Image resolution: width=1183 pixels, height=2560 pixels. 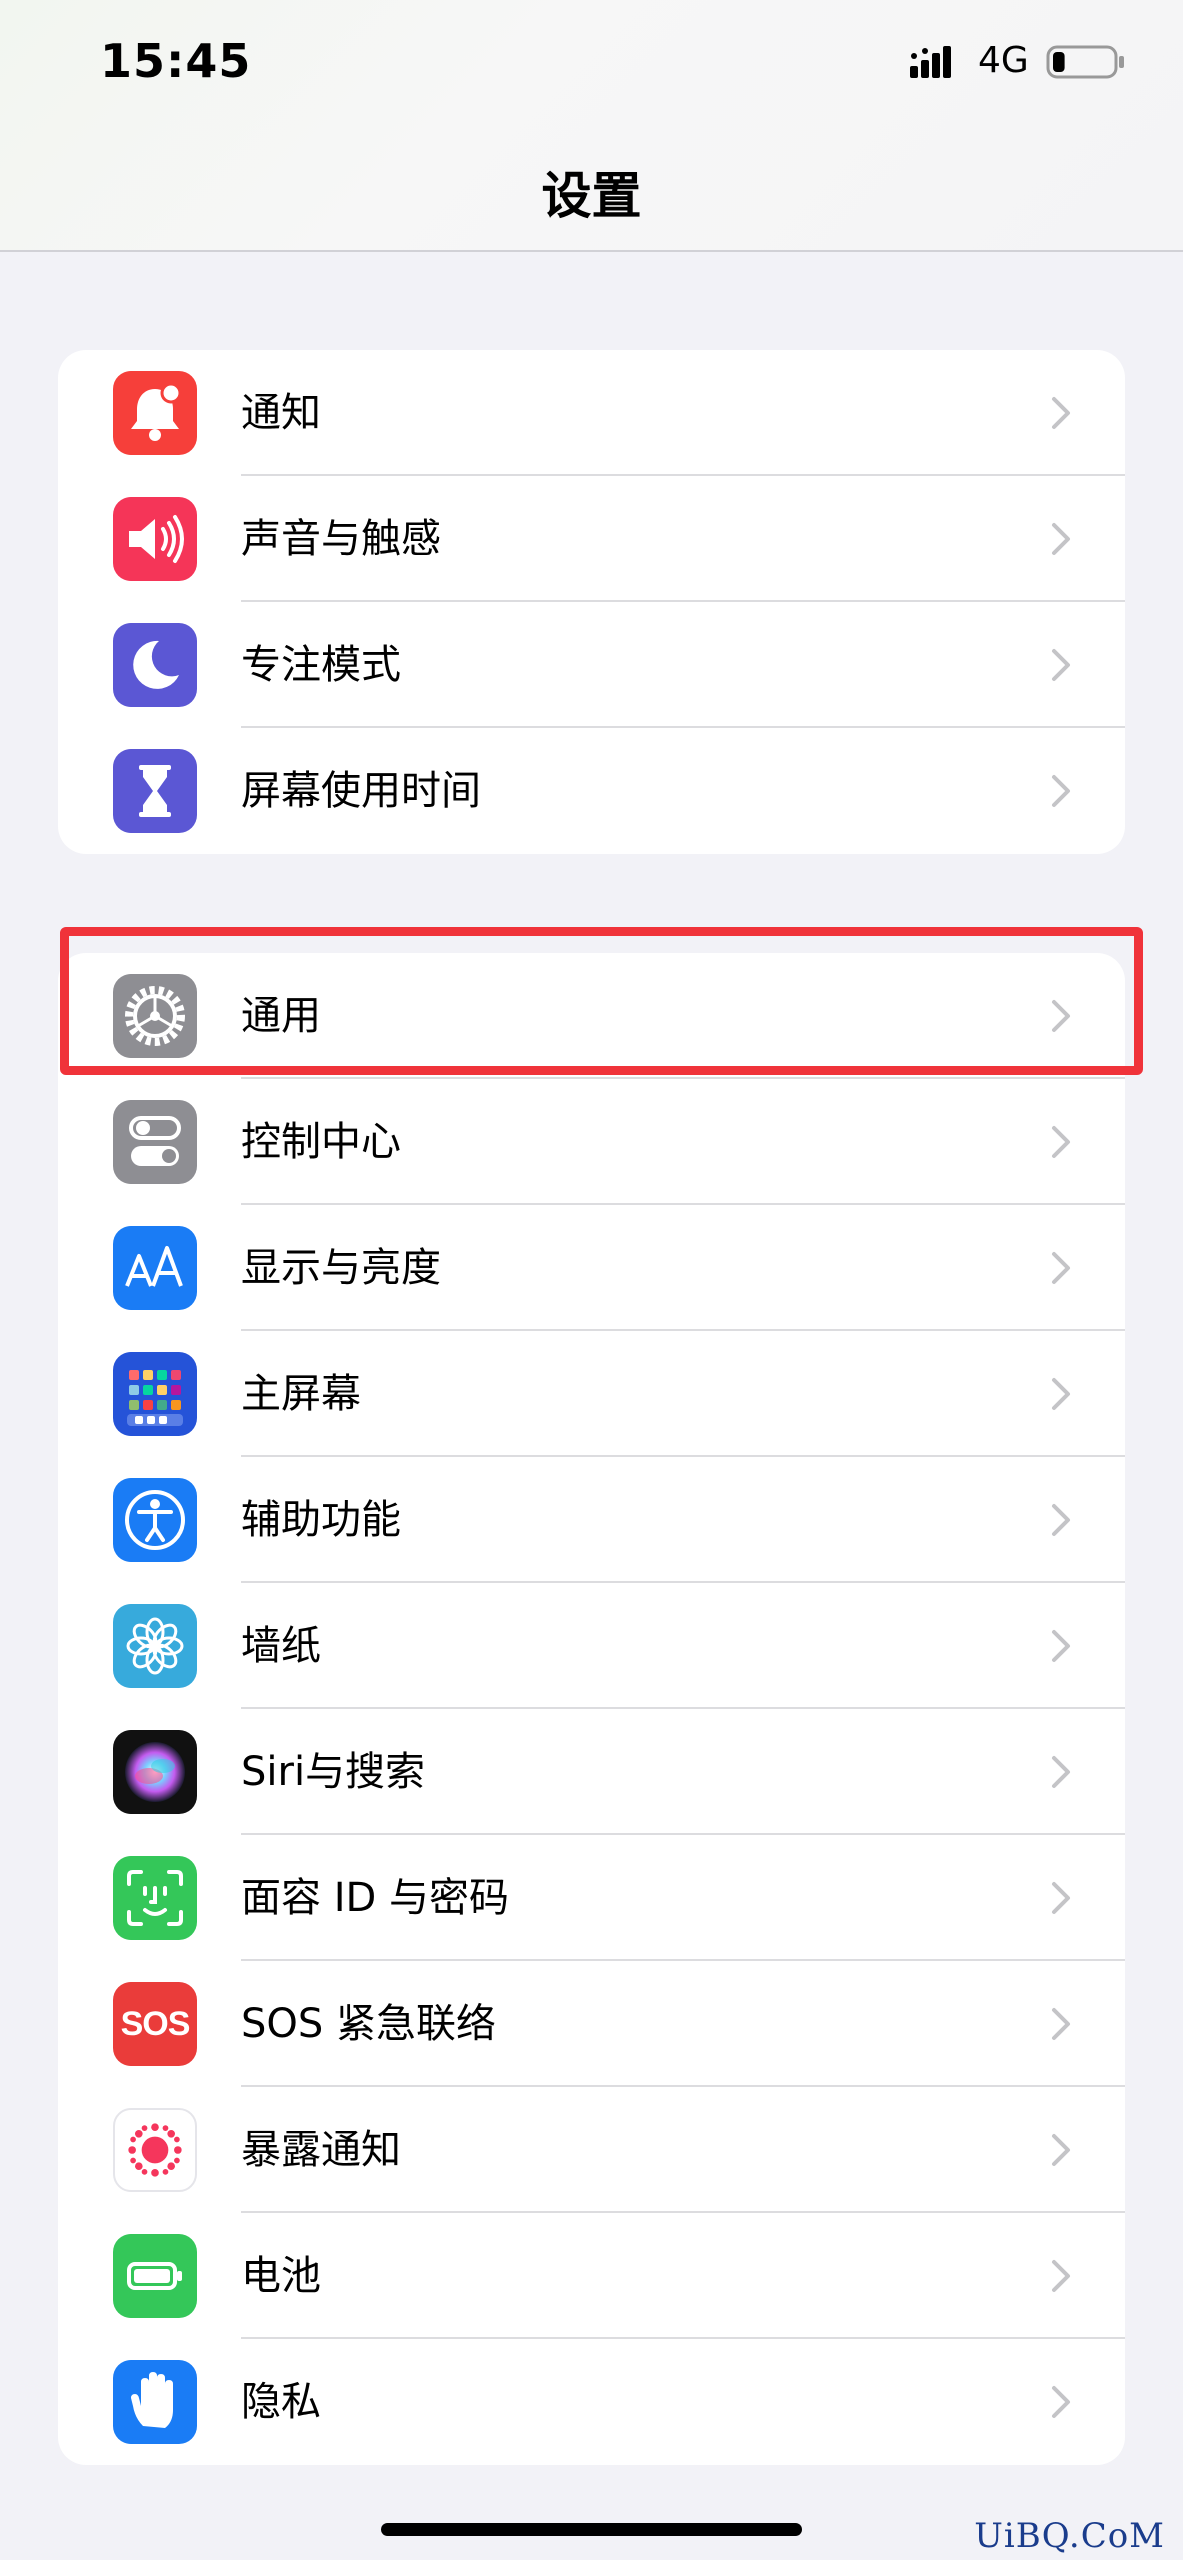 I want to click on moon-icon, so click(x=155, y=665).